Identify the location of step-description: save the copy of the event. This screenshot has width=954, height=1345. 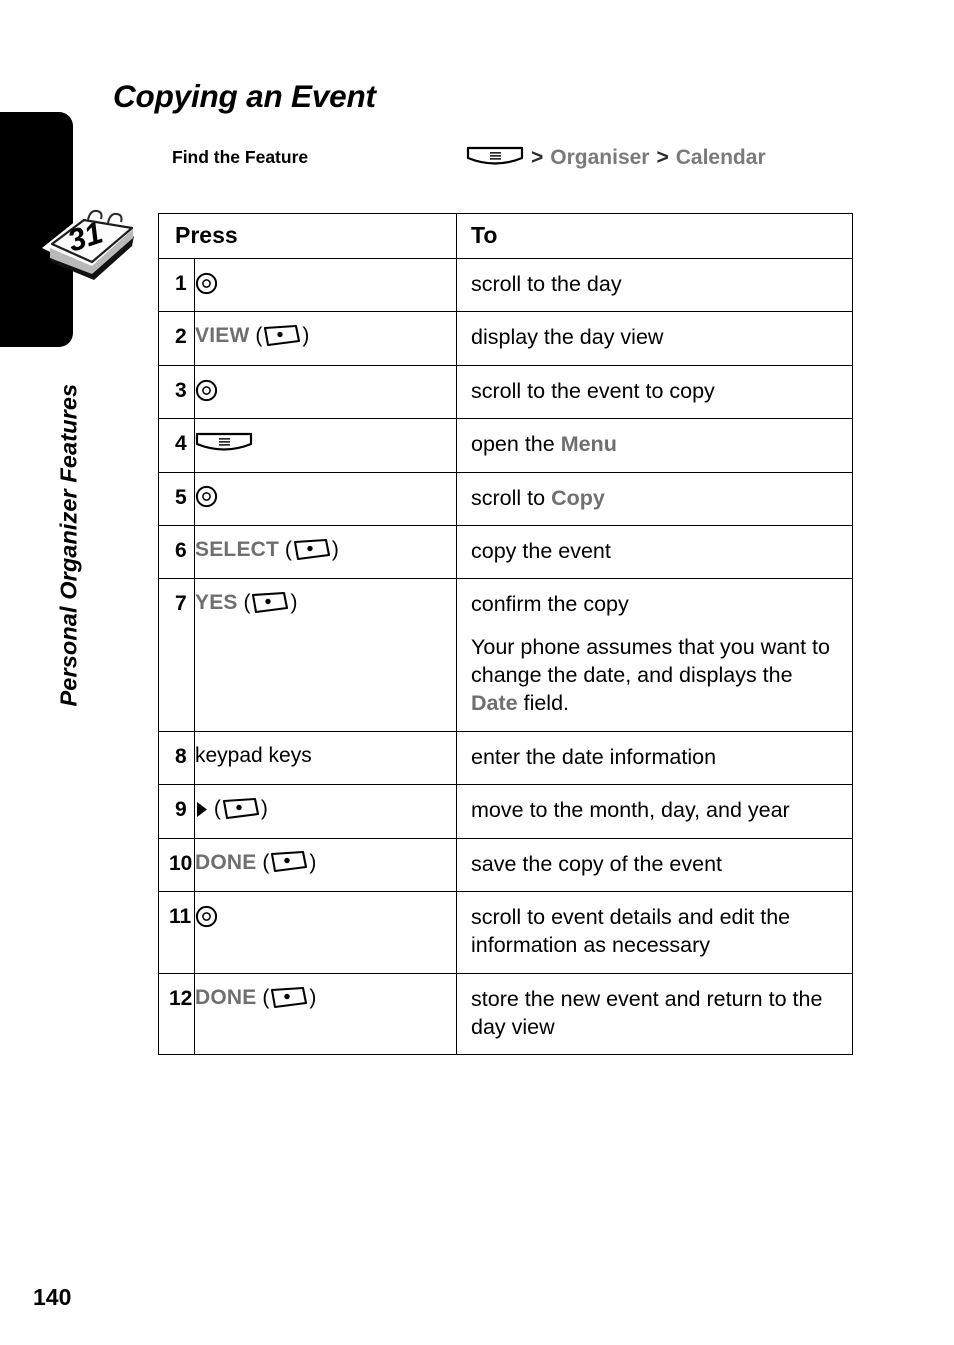
(655, 864).